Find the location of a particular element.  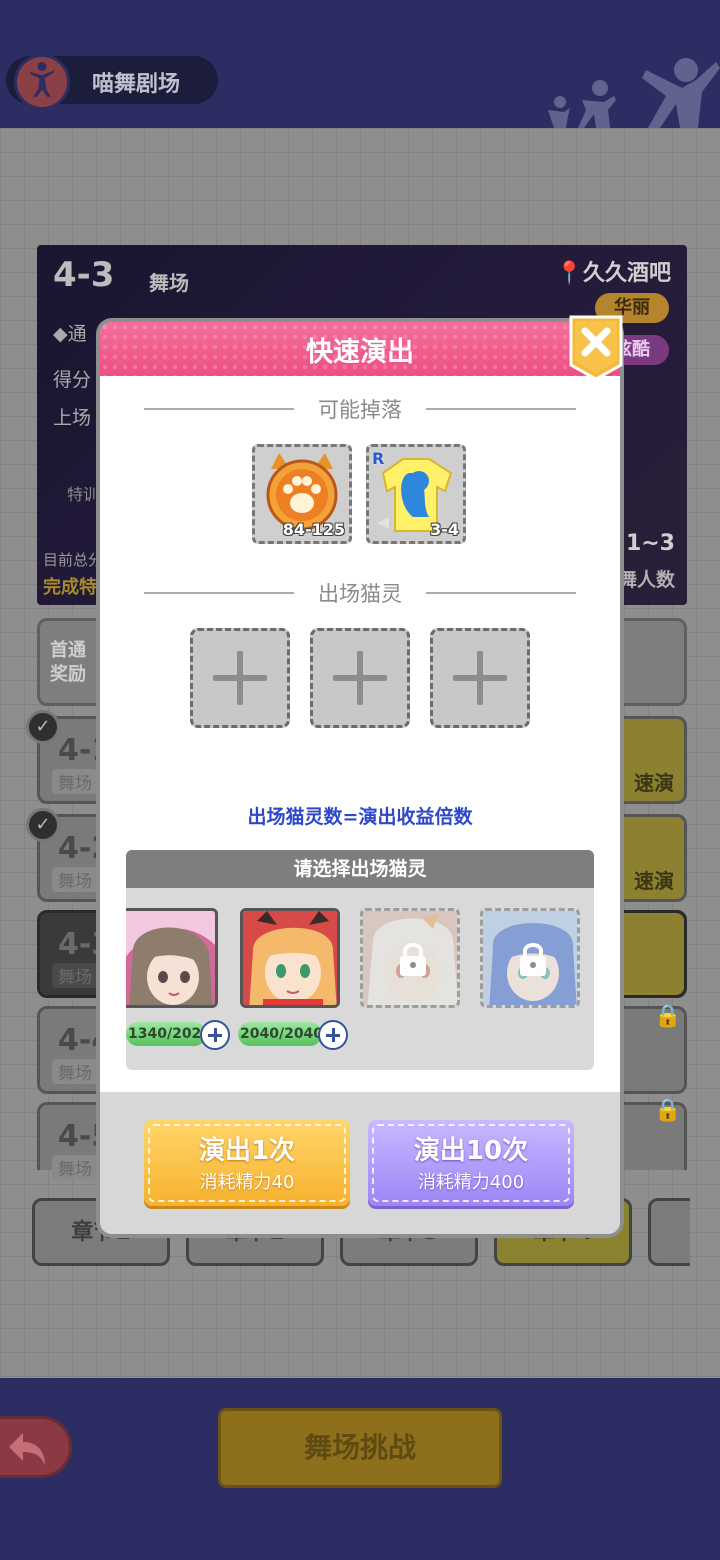

back-button is located at coordinates (36, 1447).